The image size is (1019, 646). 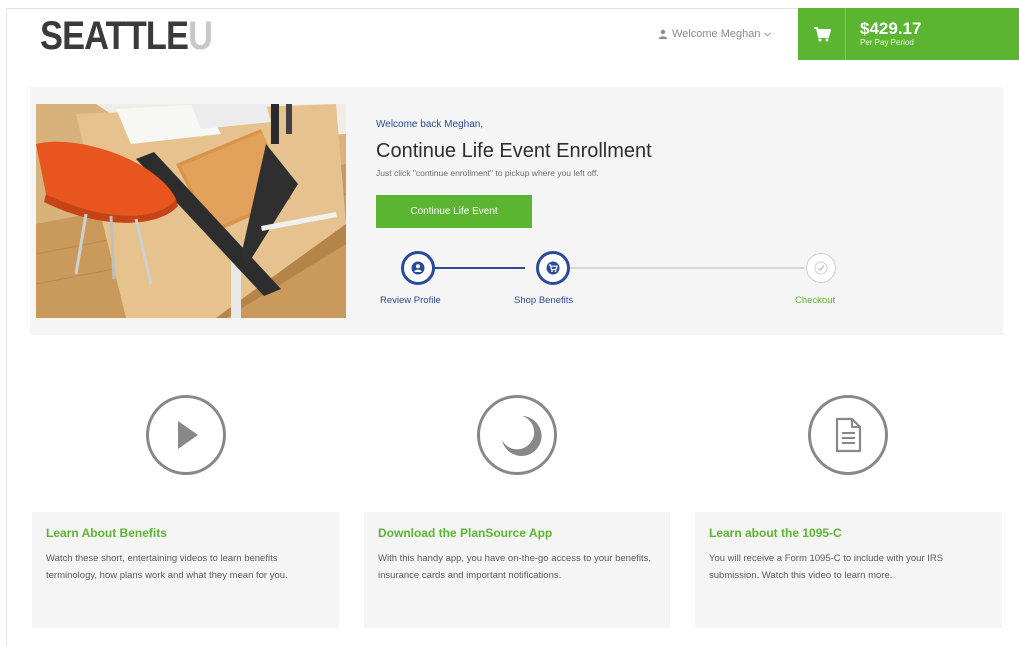 What do you see at coordinates (517, 533) in the screenshot?
I see `card-title-plansource-app: Download the PlanSource App` at bounding box center [517, 533].